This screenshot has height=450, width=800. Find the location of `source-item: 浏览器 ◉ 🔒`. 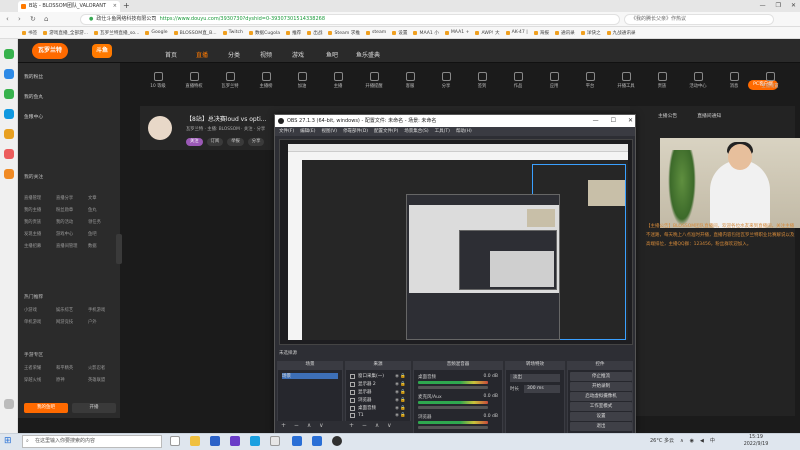

source-item: 浏览器 ◉ 🔒 is located at coordinates (378, 400).